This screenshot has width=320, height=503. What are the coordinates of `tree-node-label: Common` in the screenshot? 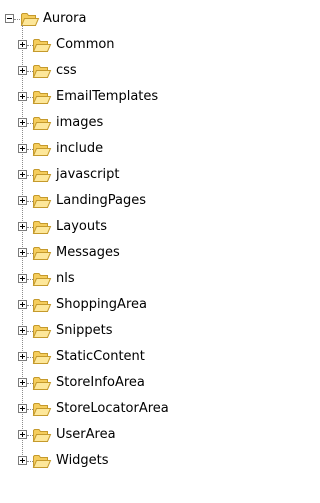 It's located at (85, 45).